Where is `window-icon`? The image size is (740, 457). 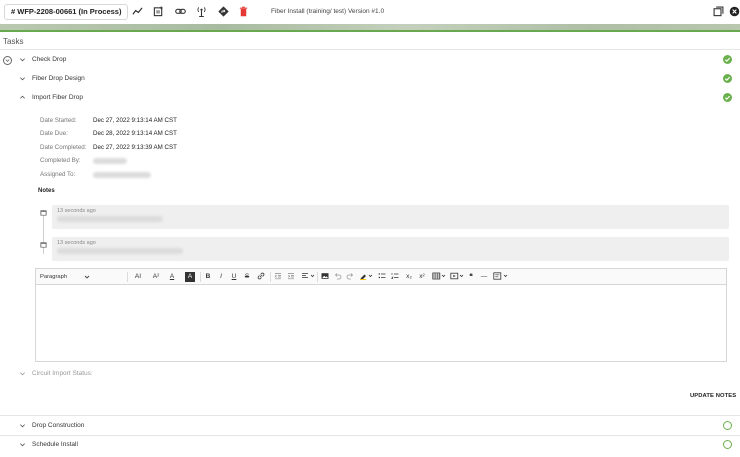
window-icon is located at coordinates (718, 11).